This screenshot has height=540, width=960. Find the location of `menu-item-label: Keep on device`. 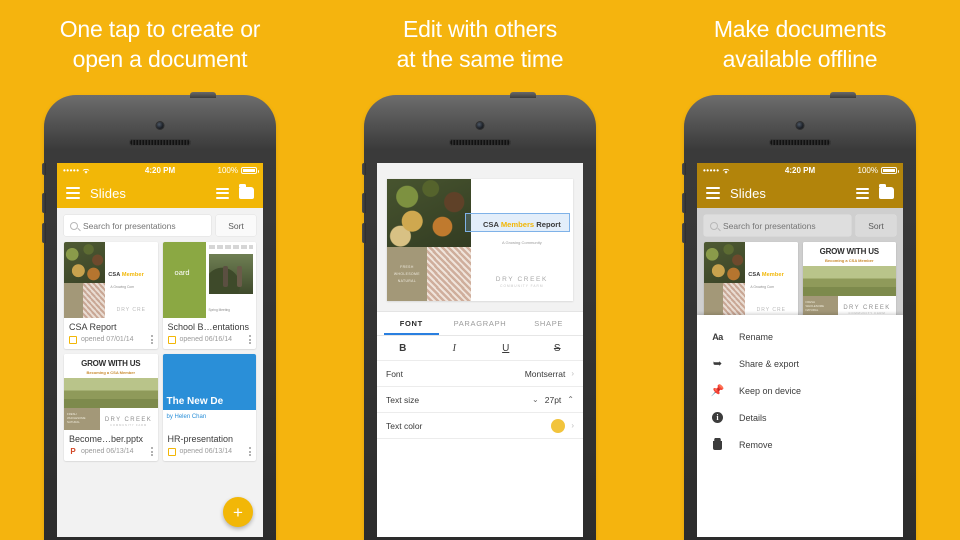

menu-item-label: Keep on device is located at coordinates (770, 390).